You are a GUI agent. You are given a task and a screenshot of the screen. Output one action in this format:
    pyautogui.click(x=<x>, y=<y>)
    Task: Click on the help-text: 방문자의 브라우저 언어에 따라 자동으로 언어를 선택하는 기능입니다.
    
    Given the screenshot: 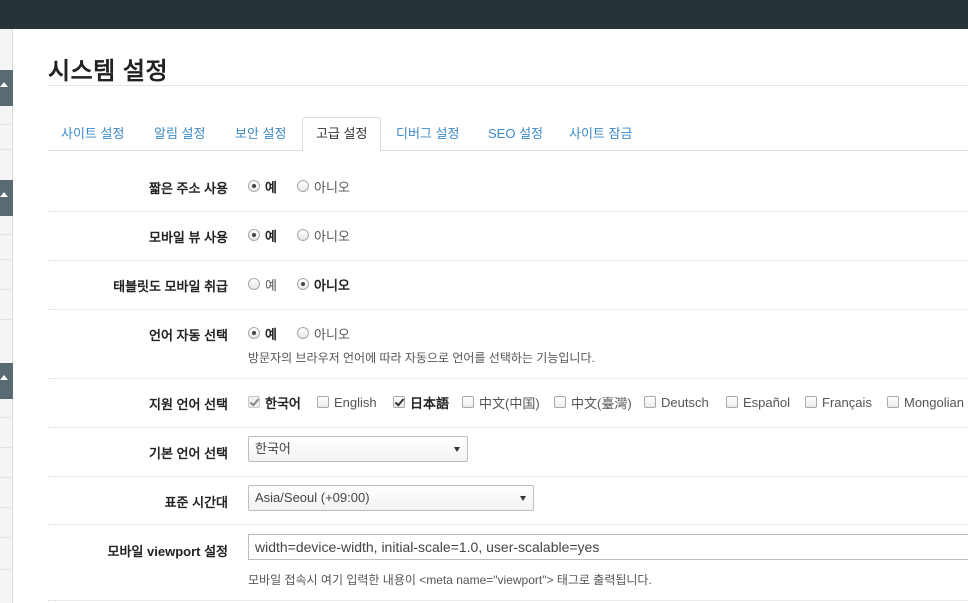 What is the action you would take?
    pyautogui.click(x=421, y=358)
    